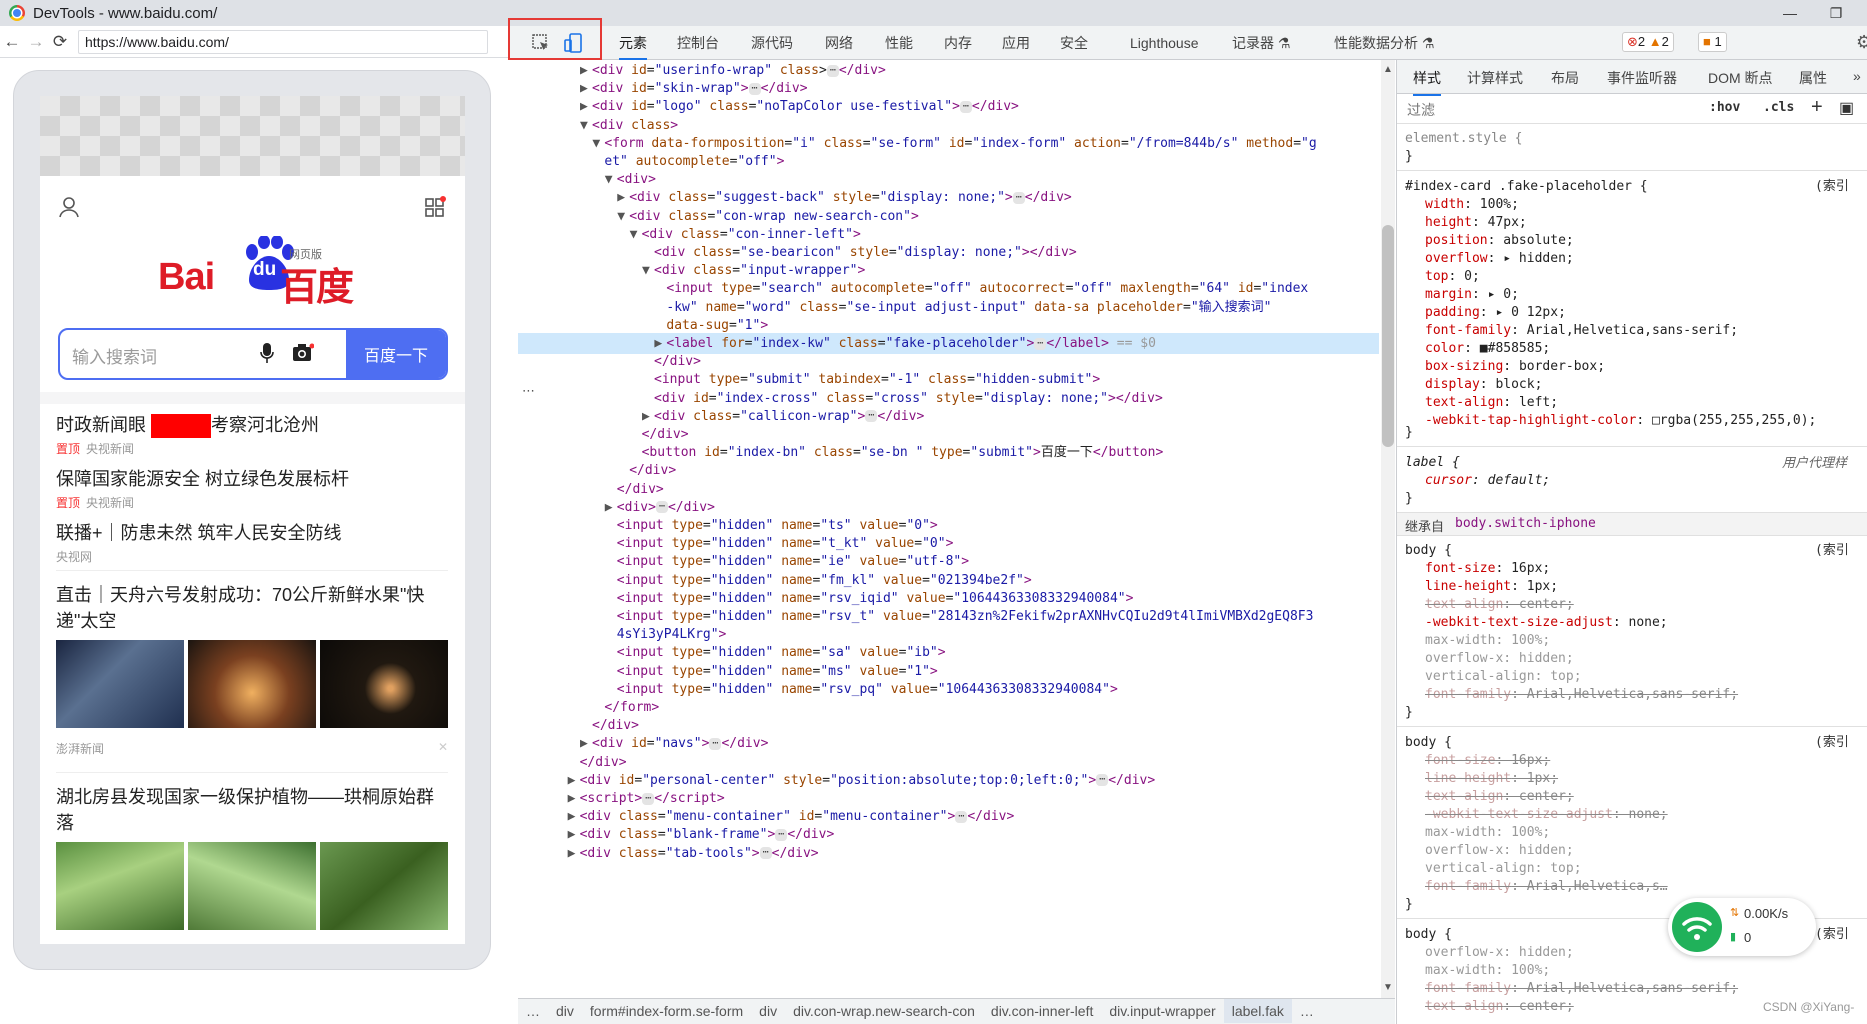 This screenshot has width=1867, height=1024. What do you see at coordinates (1546, 623) in the screenshot?
I see `css-declaration: -webkit-text-size-adjust: none;` at bounding box center [1546, 623].